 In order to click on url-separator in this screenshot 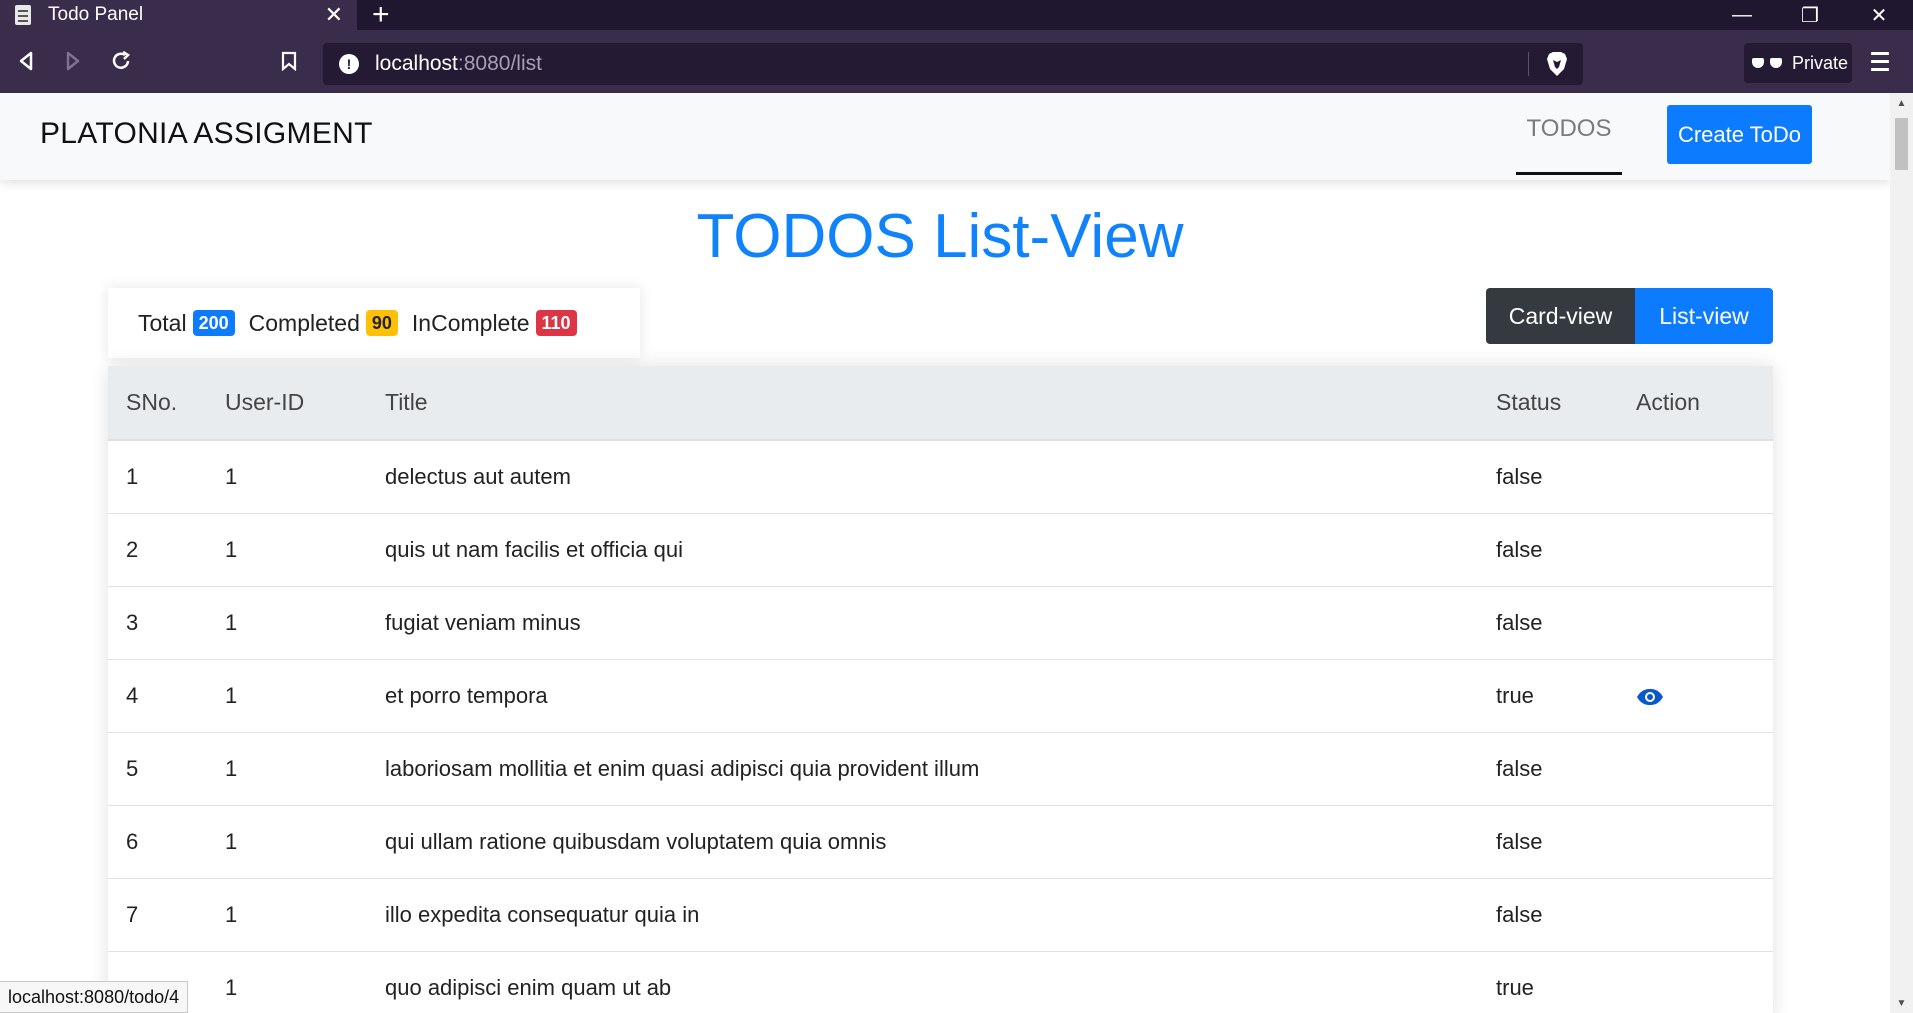, I will do `click(1528, 64)`.